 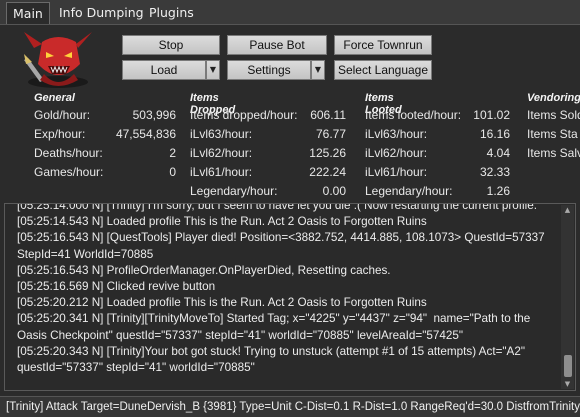 I want to click on tab-plugins: Plugins, so click(x=171, y=13).